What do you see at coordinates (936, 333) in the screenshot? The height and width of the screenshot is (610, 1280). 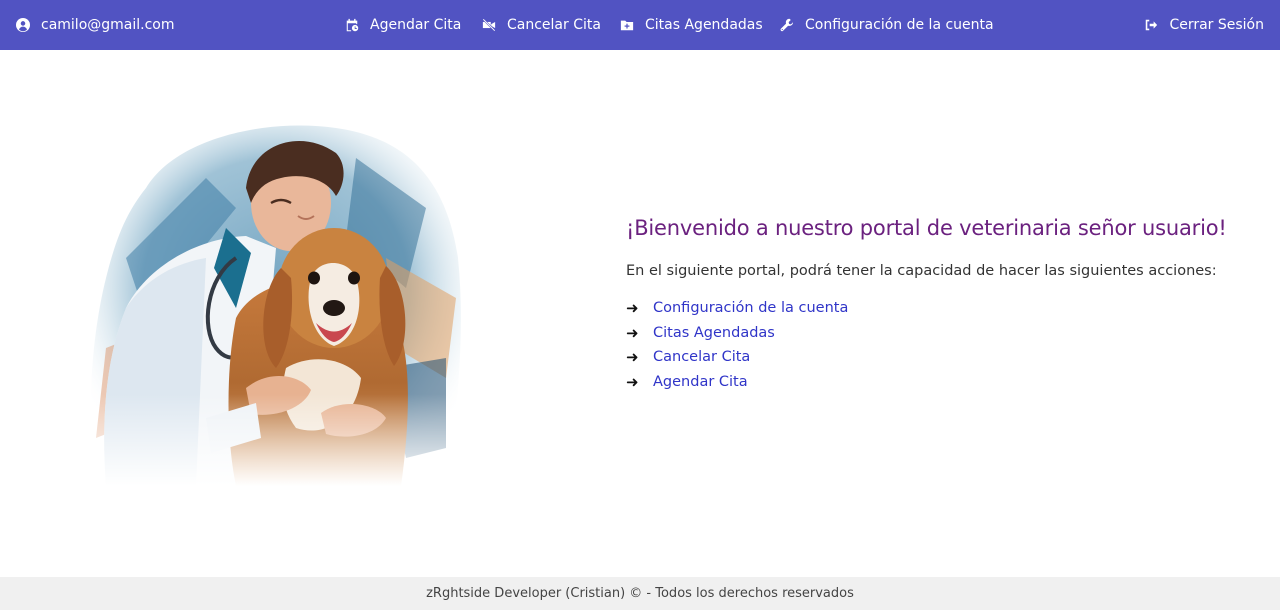 I see `list-item: ➜ Citas Agendadas` at bounding box center [936, 333].